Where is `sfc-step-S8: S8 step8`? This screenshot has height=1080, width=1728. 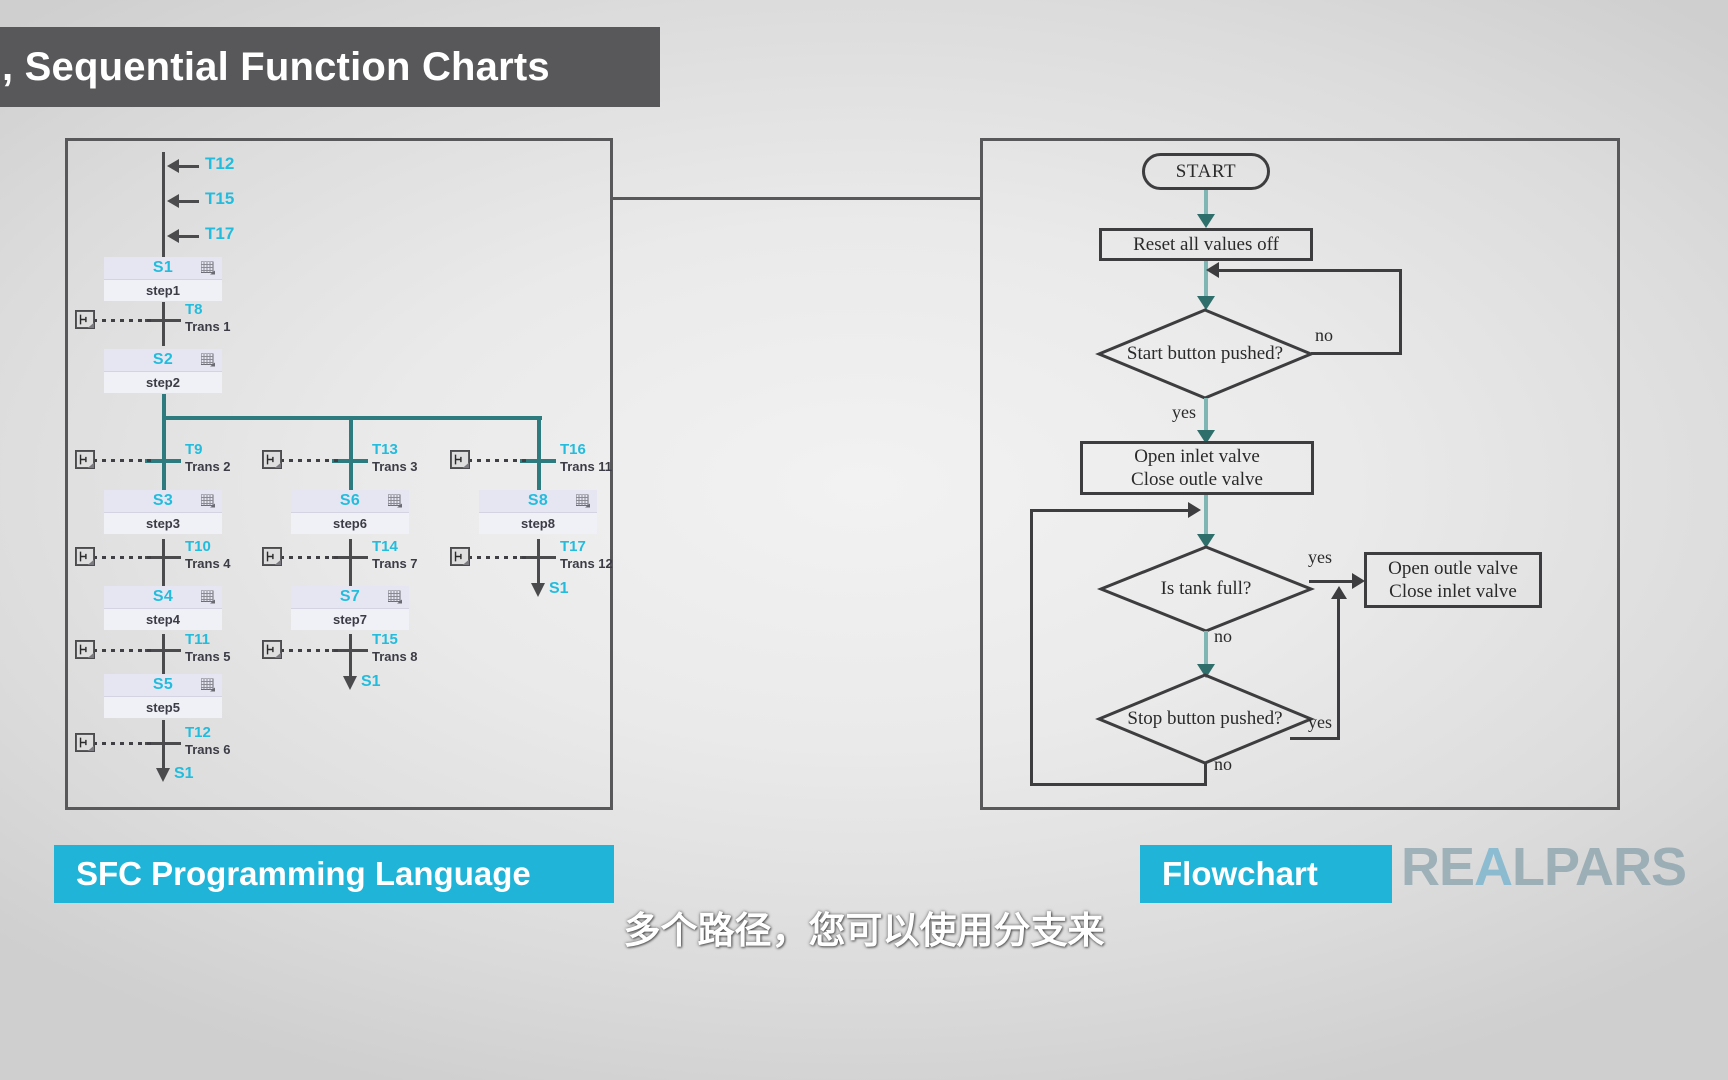 sfc-step-S8: S8 step8 is located at coordinates (538, 512).